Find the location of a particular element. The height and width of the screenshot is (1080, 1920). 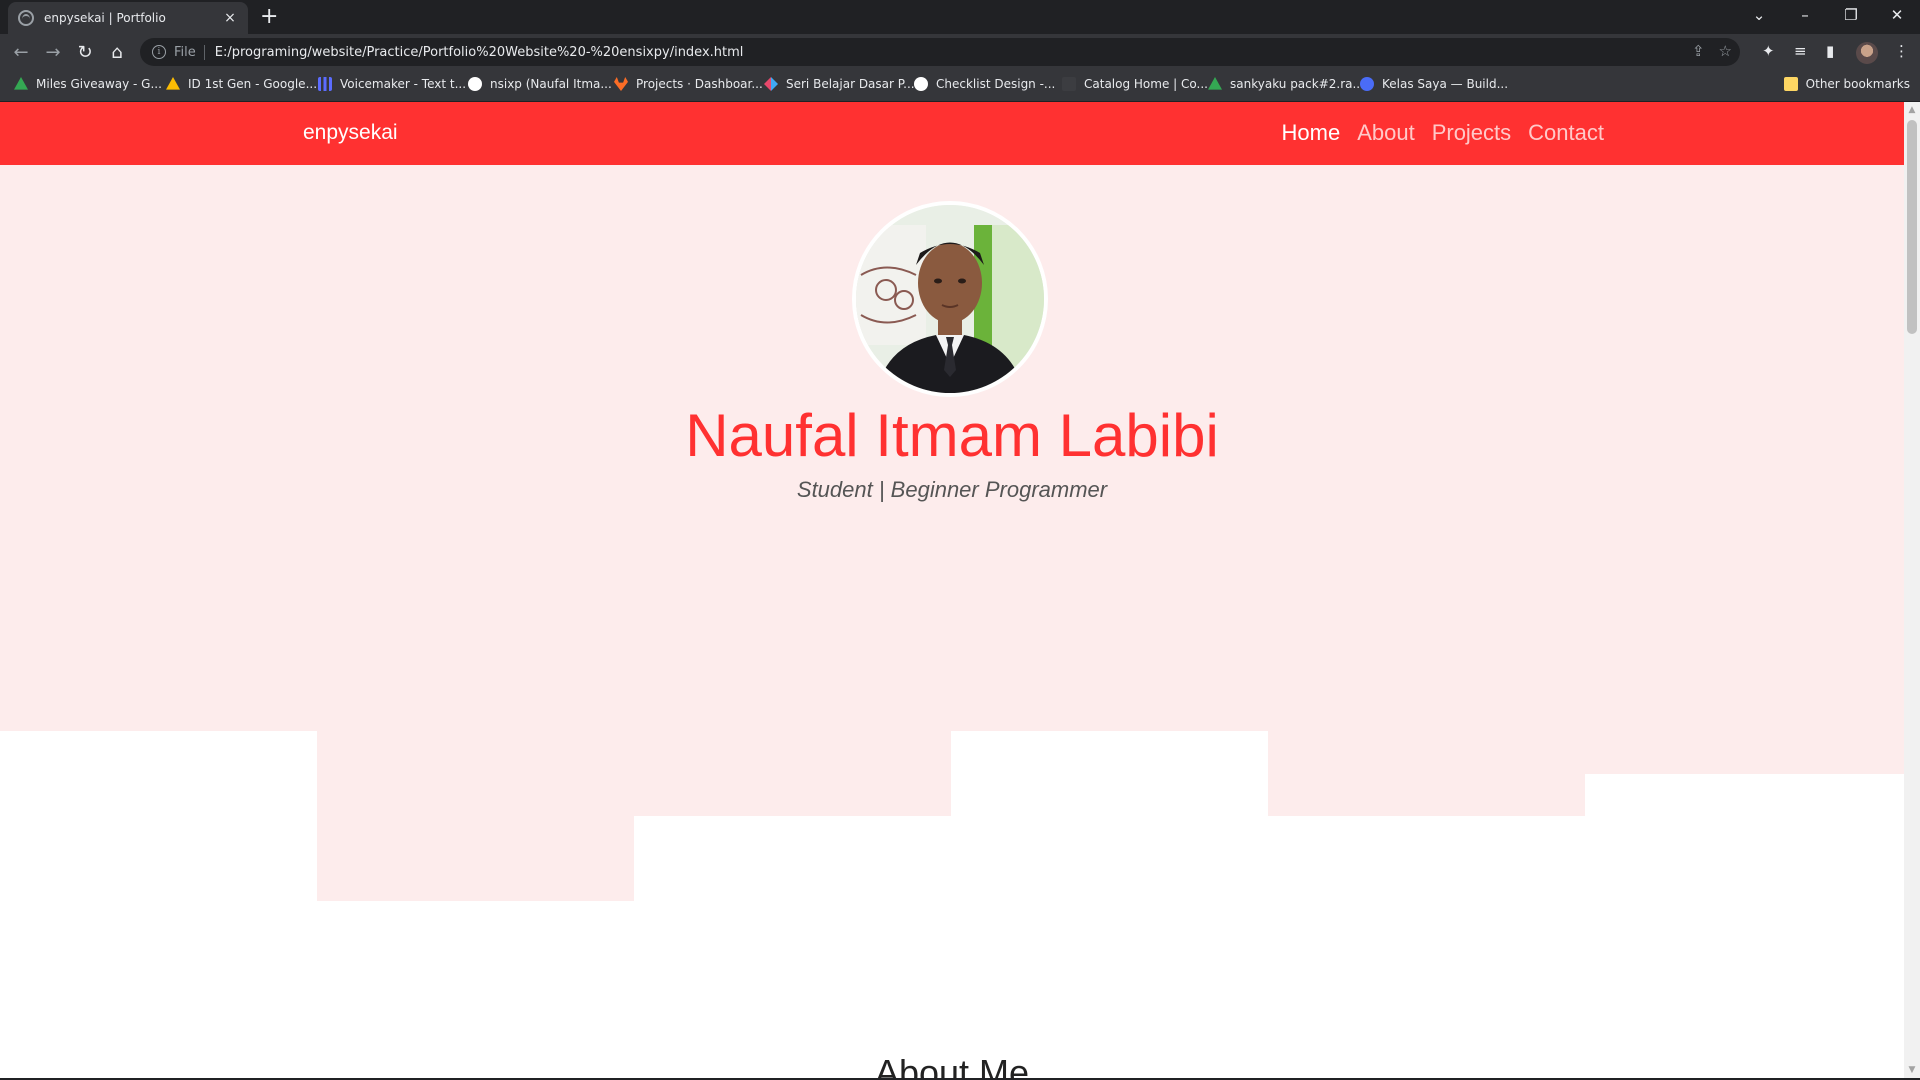

scroll-up-icon: ▲ is located at coordinates (1912, 110).